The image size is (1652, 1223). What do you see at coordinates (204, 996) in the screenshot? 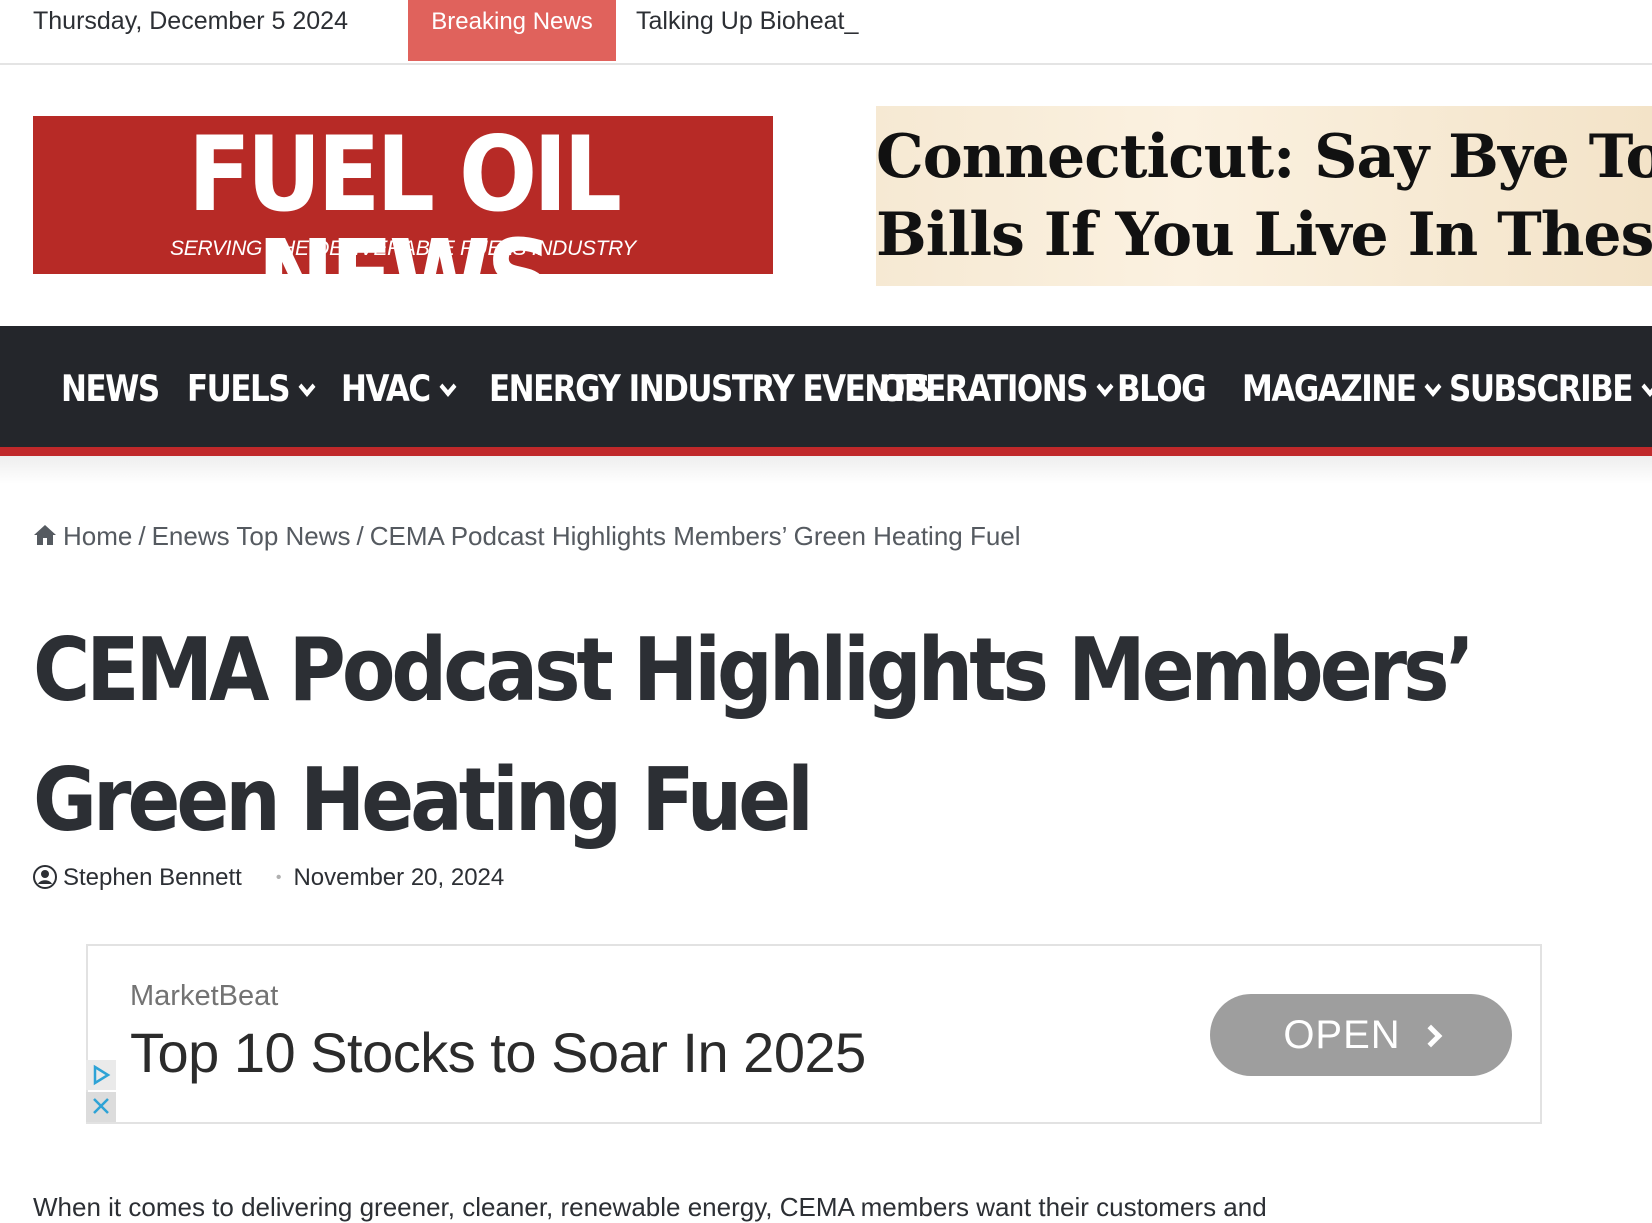
I see `ad-source: MarketBeat` at bounding box center [204, 996].